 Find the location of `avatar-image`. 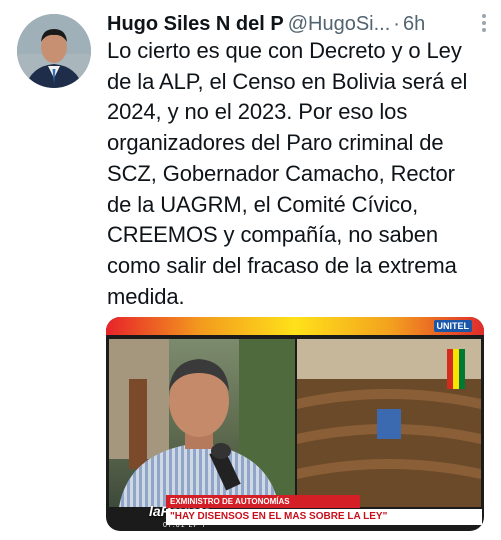

avatar-image is located at coordinates (54, 51).